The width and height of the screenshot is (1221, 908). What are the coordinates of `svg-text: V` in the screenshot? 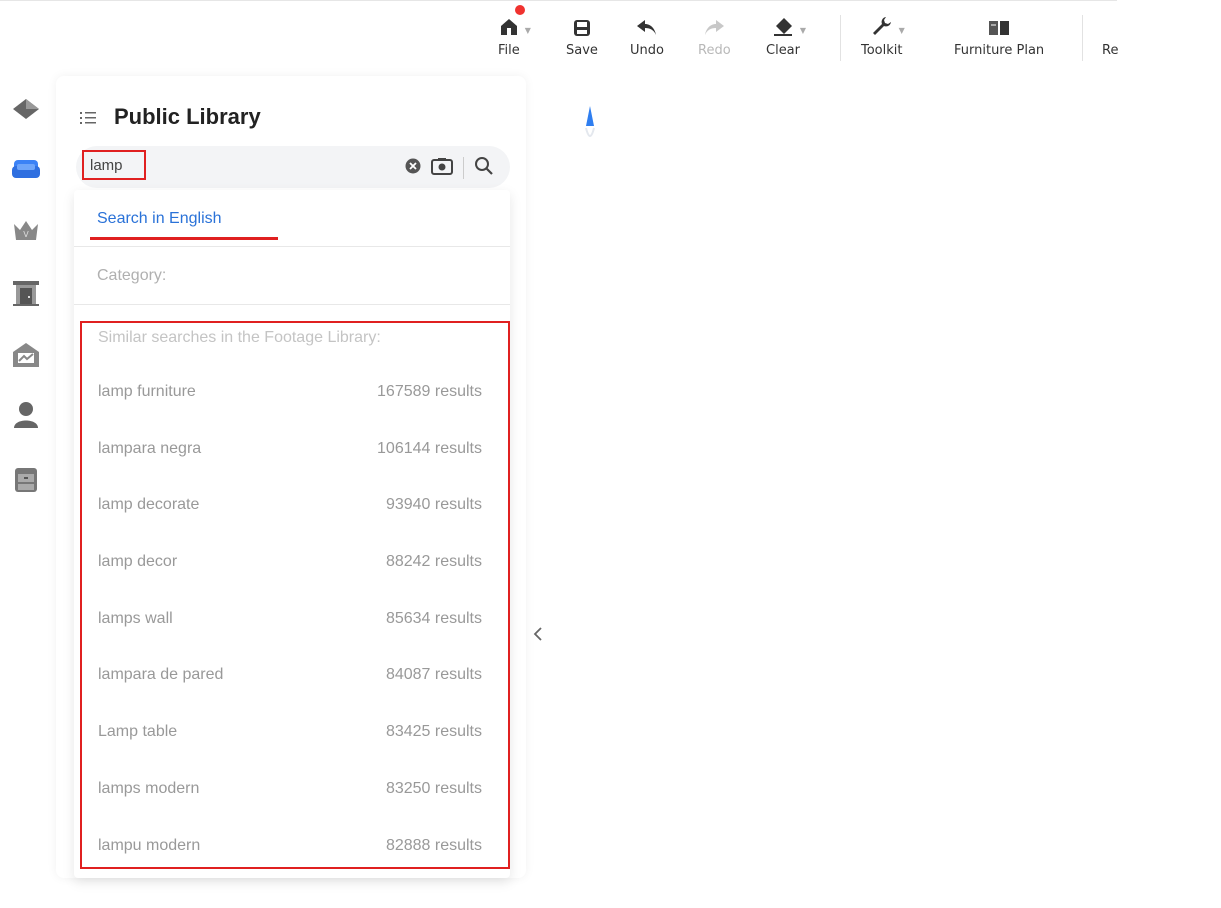 It's located at (26, 234).